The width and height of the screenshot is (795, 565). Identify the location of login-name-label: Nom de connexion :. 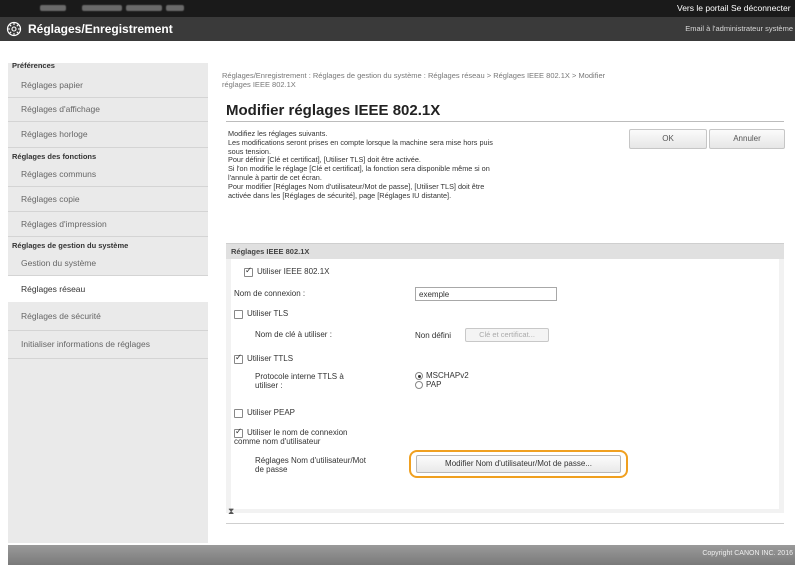
(270, 293).